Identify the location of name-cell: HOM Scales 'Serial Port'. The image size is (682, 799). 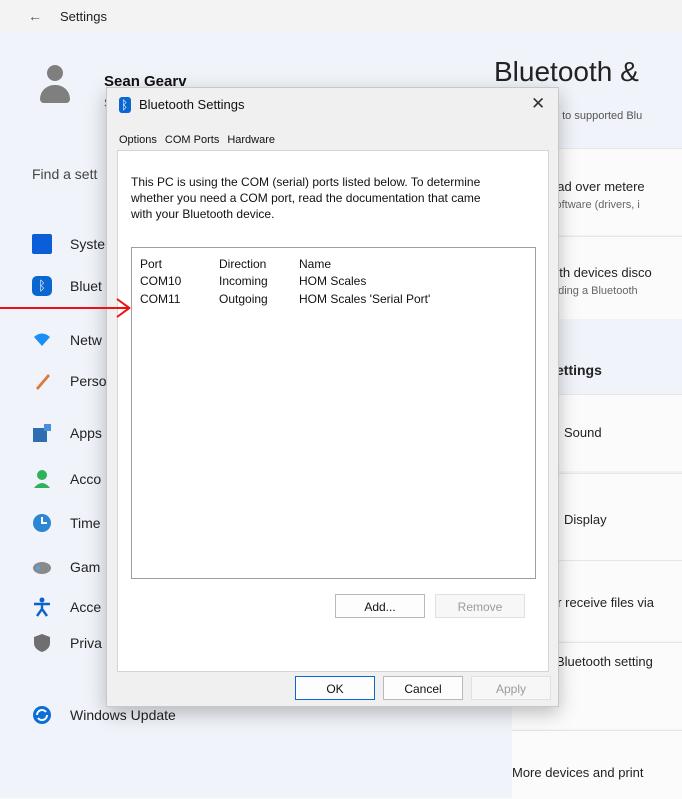
(365, 299).